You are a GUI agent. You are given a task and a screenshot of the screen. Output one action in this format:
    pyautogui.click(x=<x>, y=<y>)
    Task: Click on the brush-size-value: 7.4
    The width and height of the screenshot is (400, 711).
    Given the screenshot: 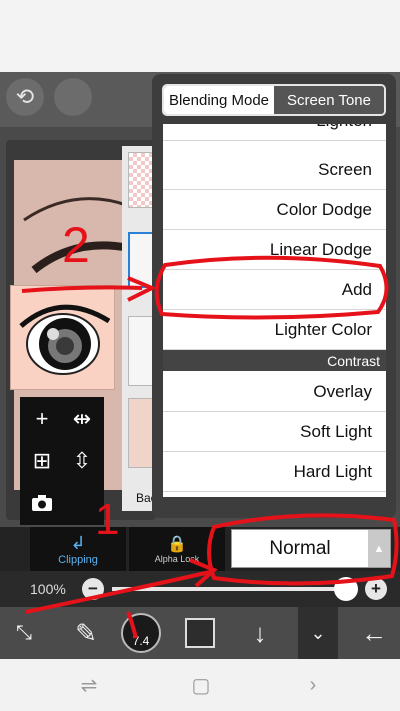 What is the action you would take?
    pyautogui.click(x=141, y=641)
    